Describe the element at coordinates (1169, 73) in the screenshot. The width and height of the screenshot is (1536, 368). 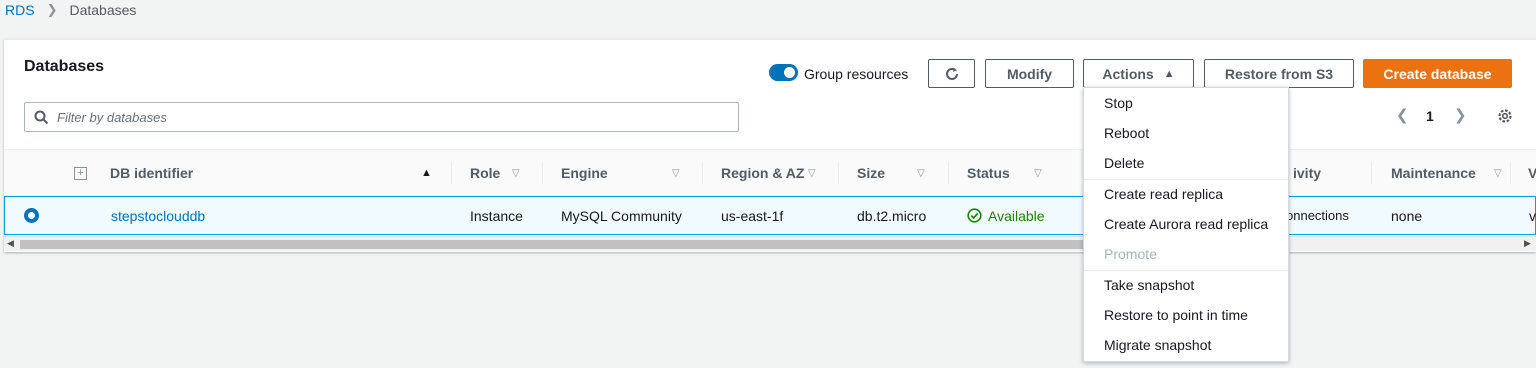
I see `caret-up-icon: ▲` at that location.